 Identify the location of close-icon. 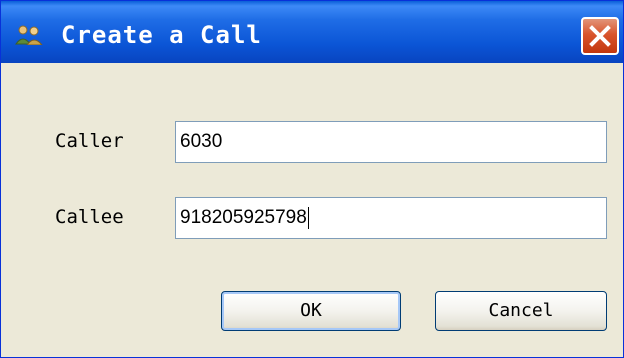
(600, 36).